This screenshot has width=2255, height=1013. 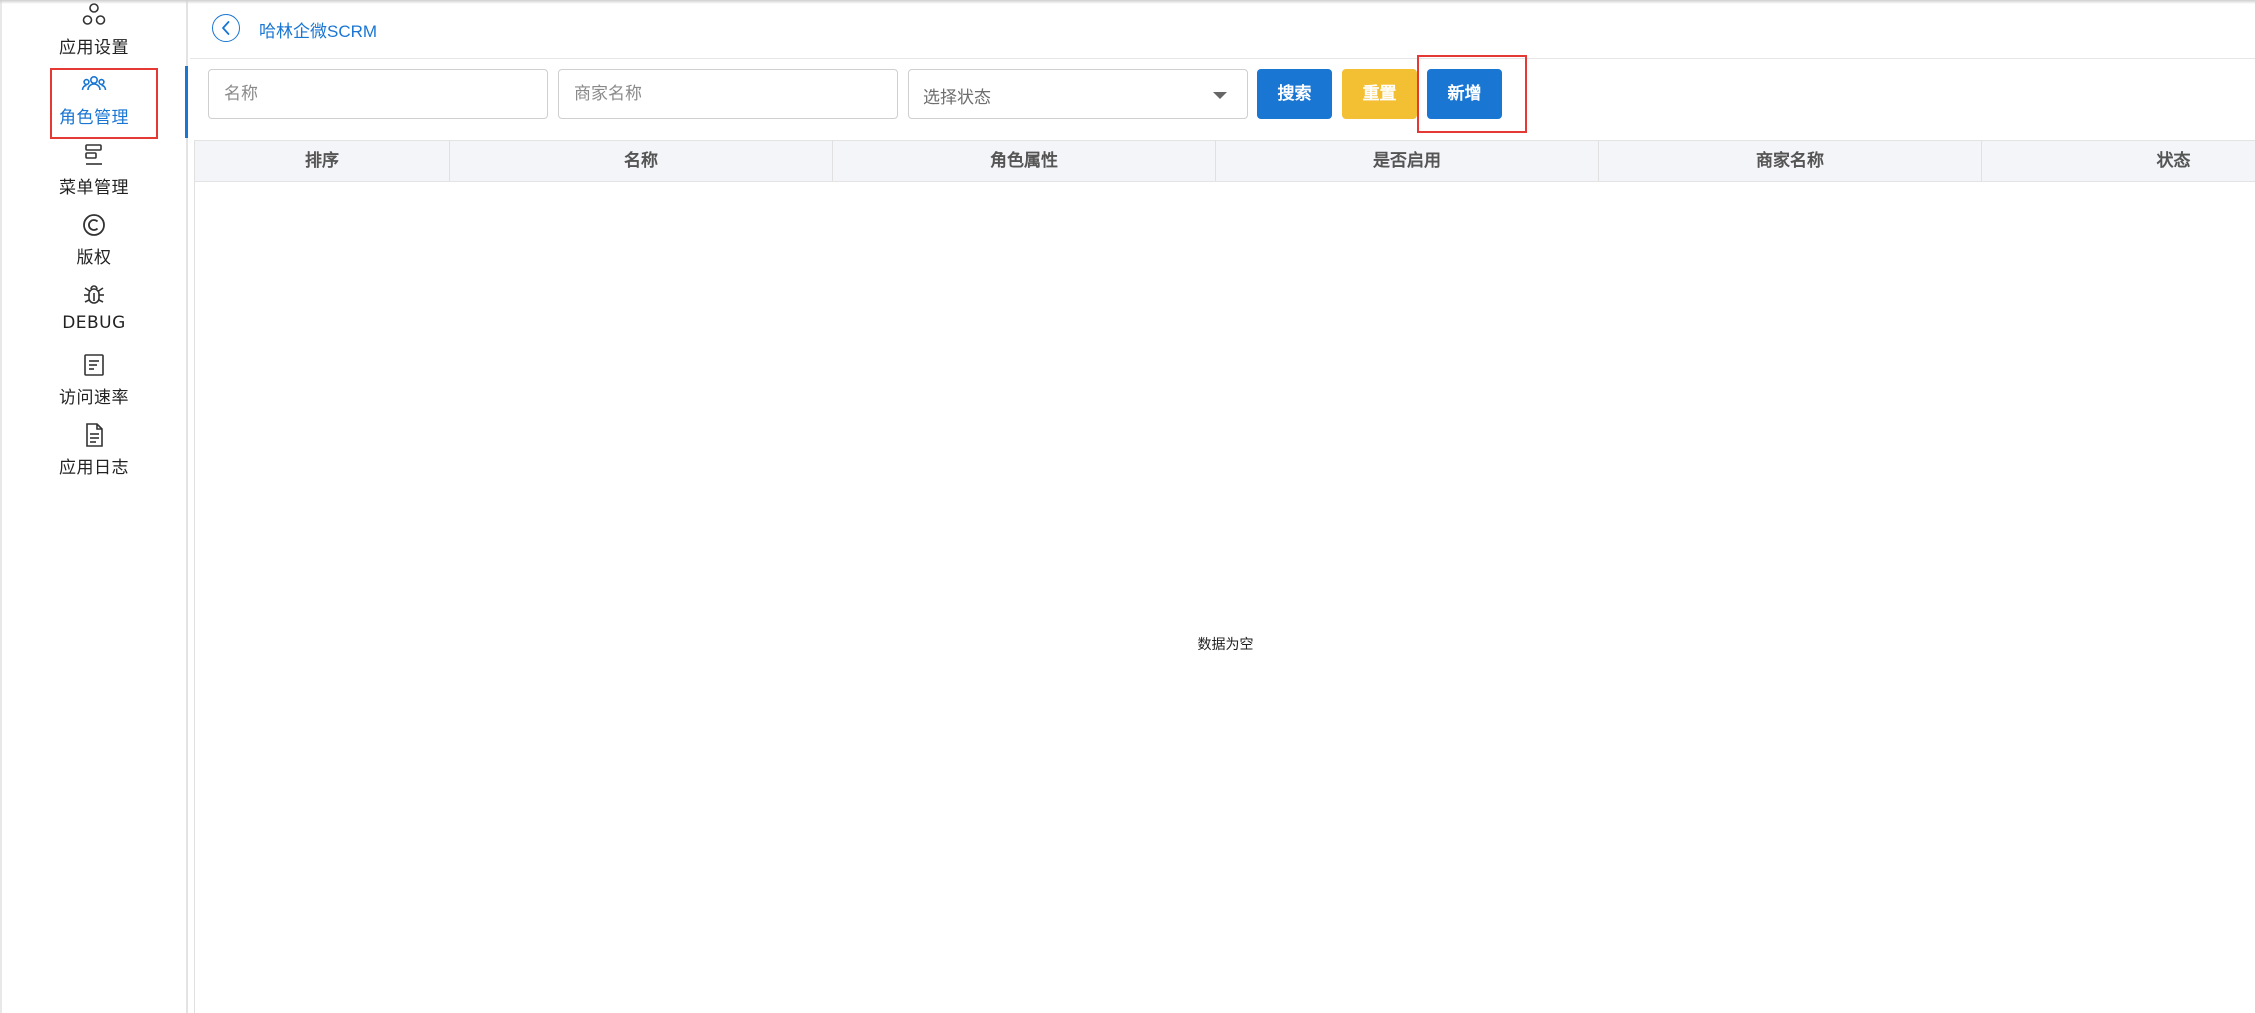 I want to click on merchant-name-input, so click(x=728, y=94).